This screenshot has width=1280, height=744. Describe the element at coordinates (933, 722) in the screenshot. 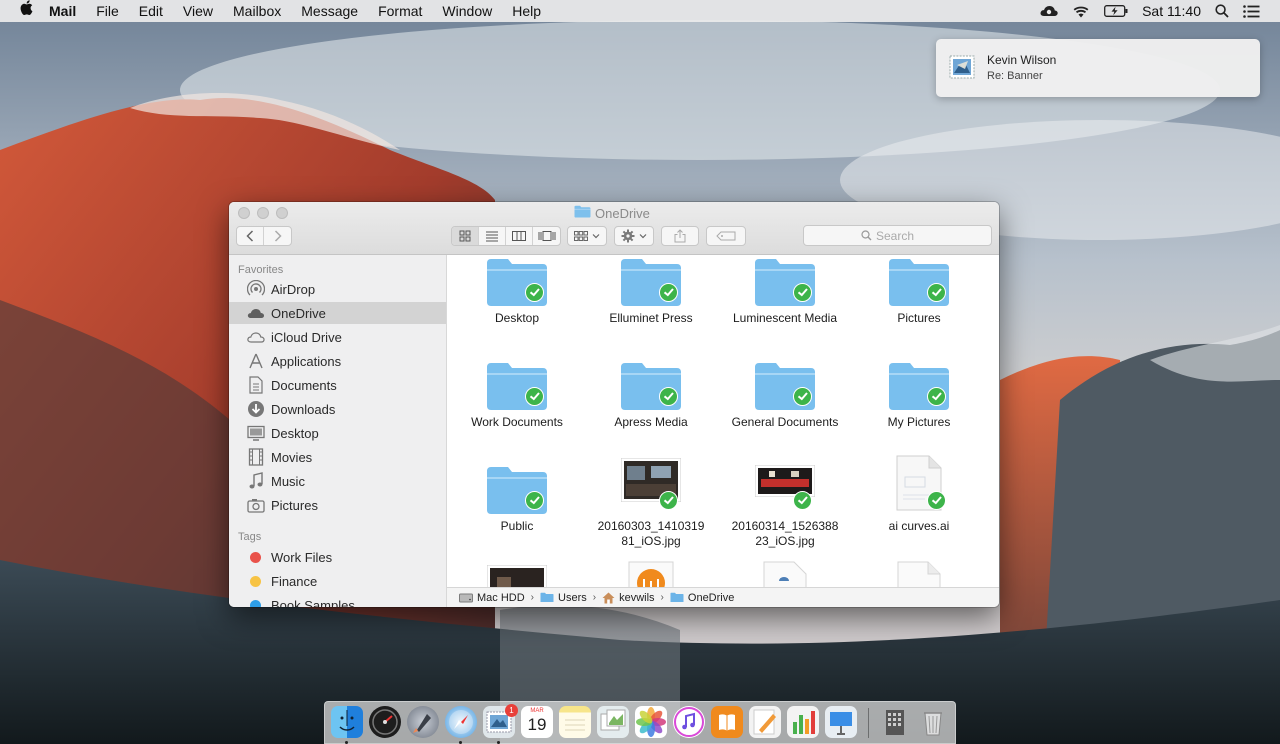

I see `dock-trash-icon` at that location.